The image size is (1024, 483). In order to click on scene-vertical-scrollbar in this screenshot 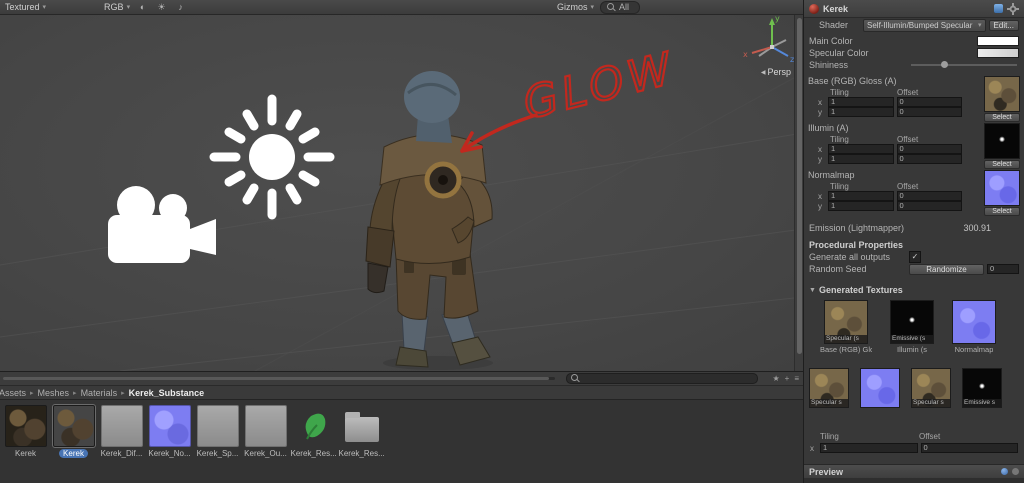, I will do `click(798, 193)`.